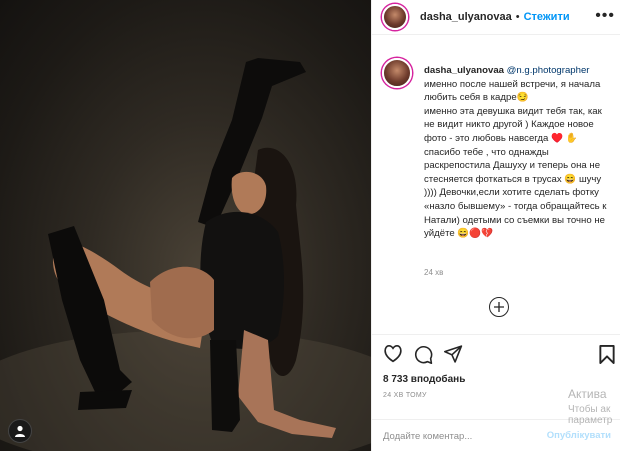 This screenshot has width=620, height=451. I want to click on caption-mention: @n.g.photographer, so click(548, 70).